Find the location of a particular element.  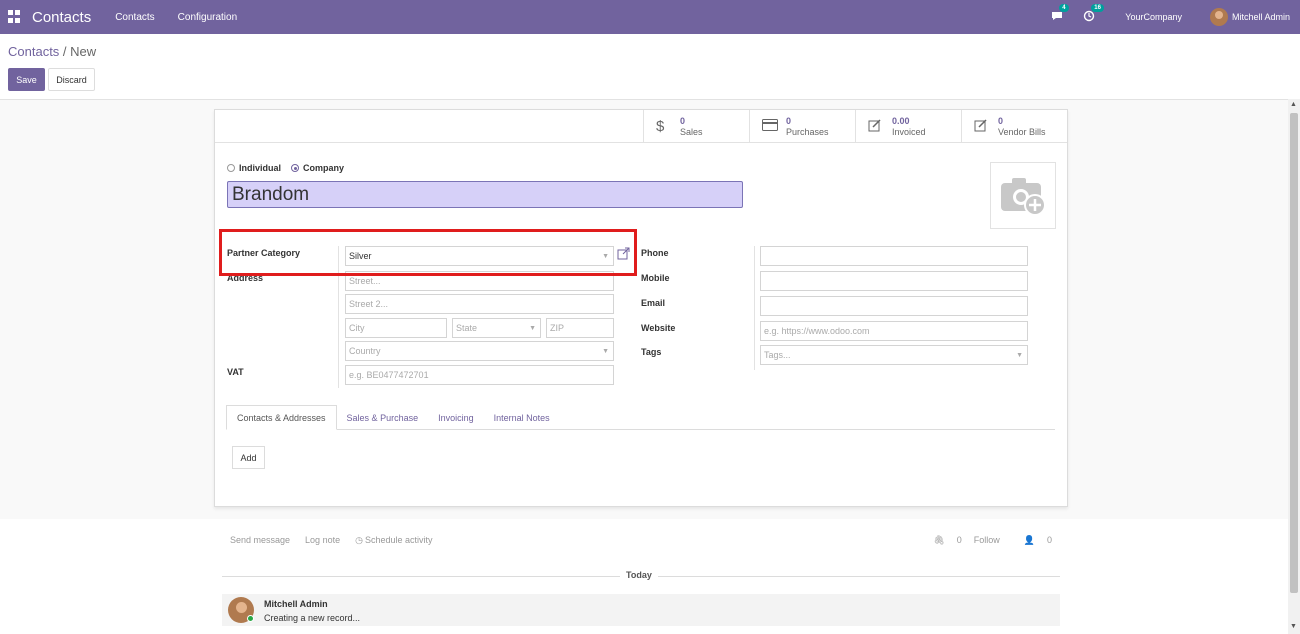

invoiced-stat-button: 0.00 Invoiced is located at coordinates (908, 126).